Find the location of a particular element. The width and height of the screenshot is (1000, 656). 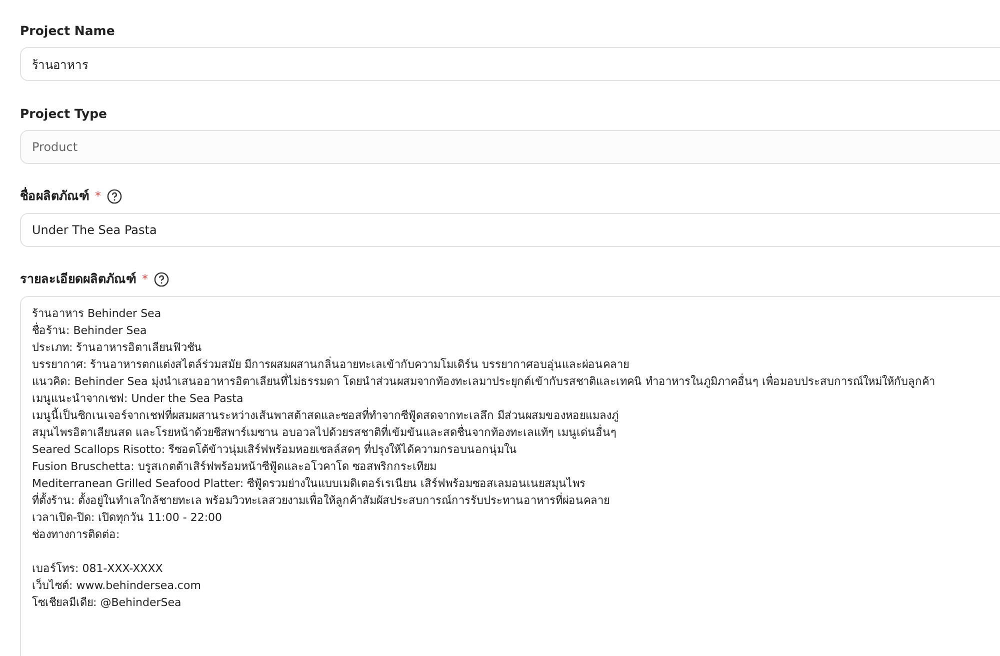

input-field: ร้านอาหาร is located at coordinates (510, 64).